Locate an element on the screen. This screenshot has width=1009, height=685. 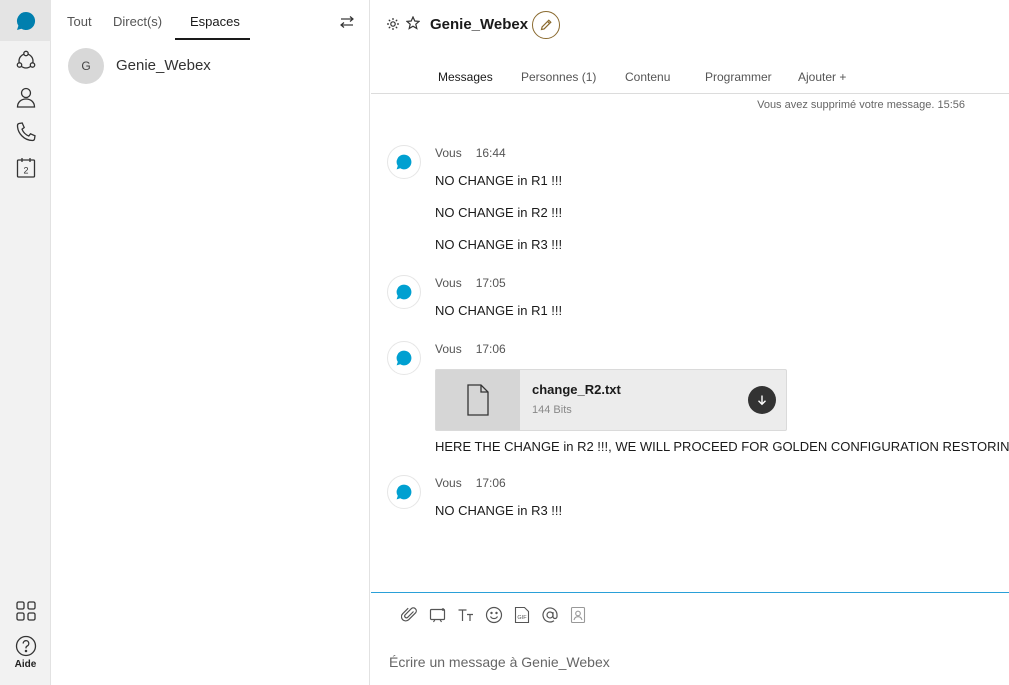
navigation-rail: 2 Aide is located at coordinates (25, 342).